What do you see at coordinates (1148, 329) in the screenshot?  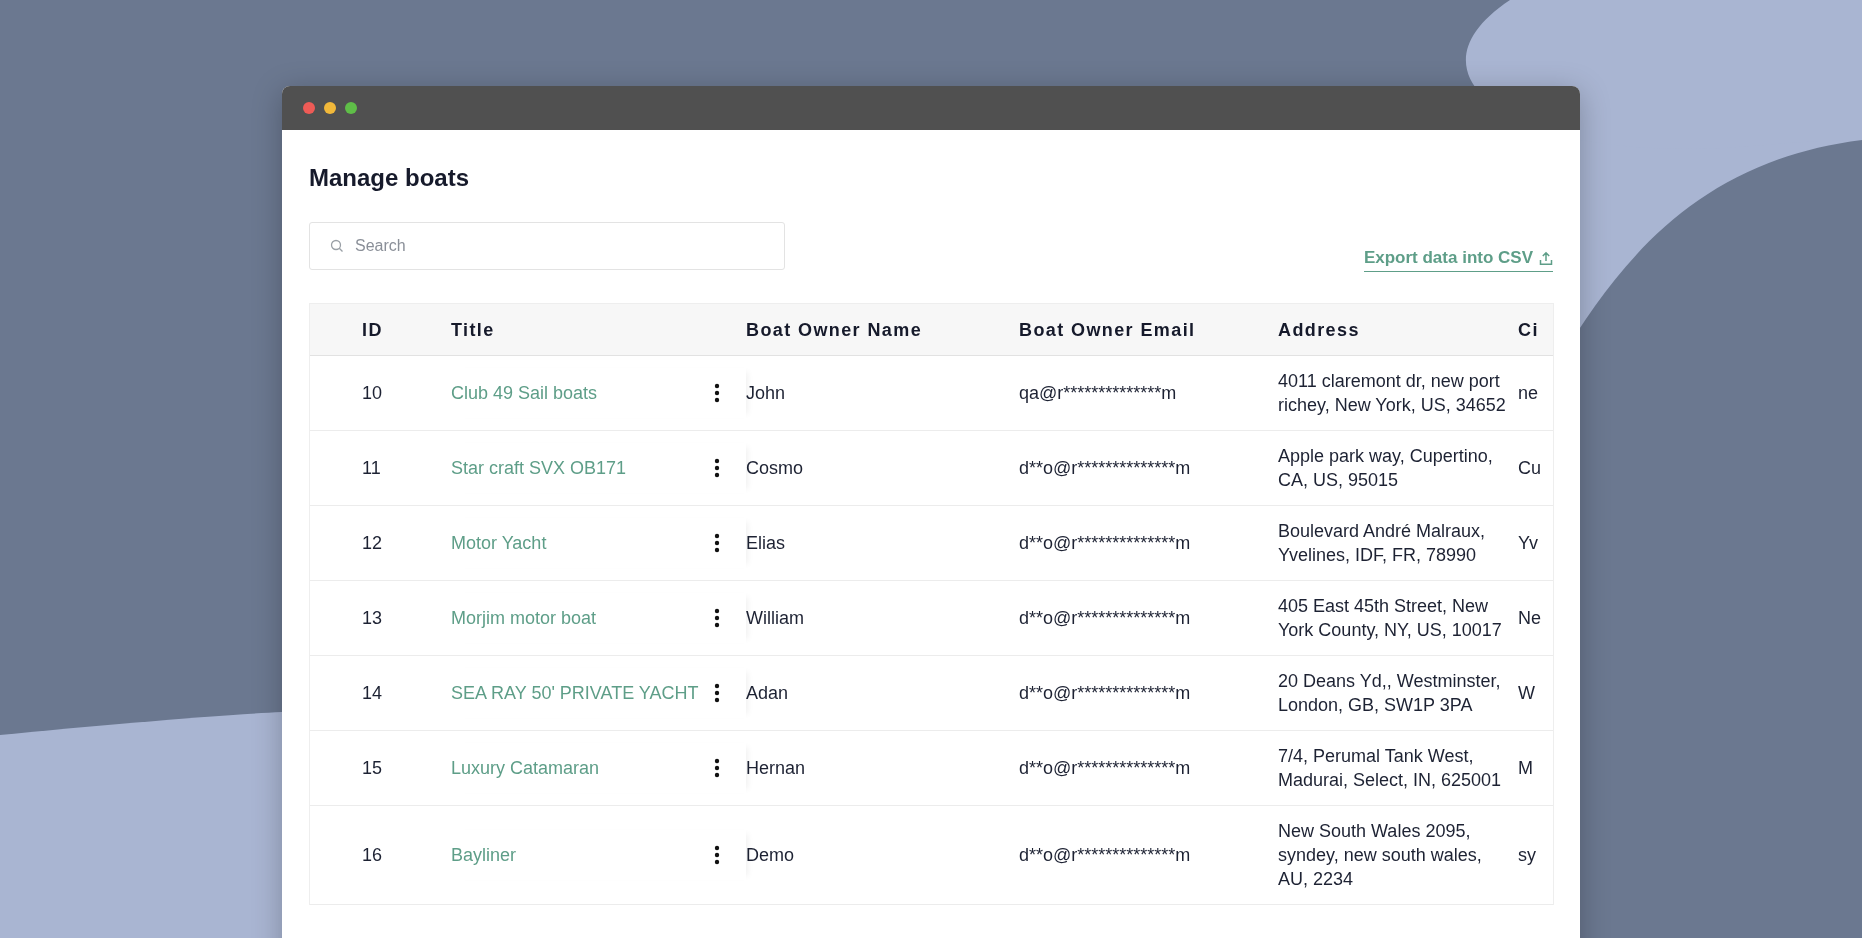 I see `column-header: Boat Owner Email` at bounding box center [1148, 329].